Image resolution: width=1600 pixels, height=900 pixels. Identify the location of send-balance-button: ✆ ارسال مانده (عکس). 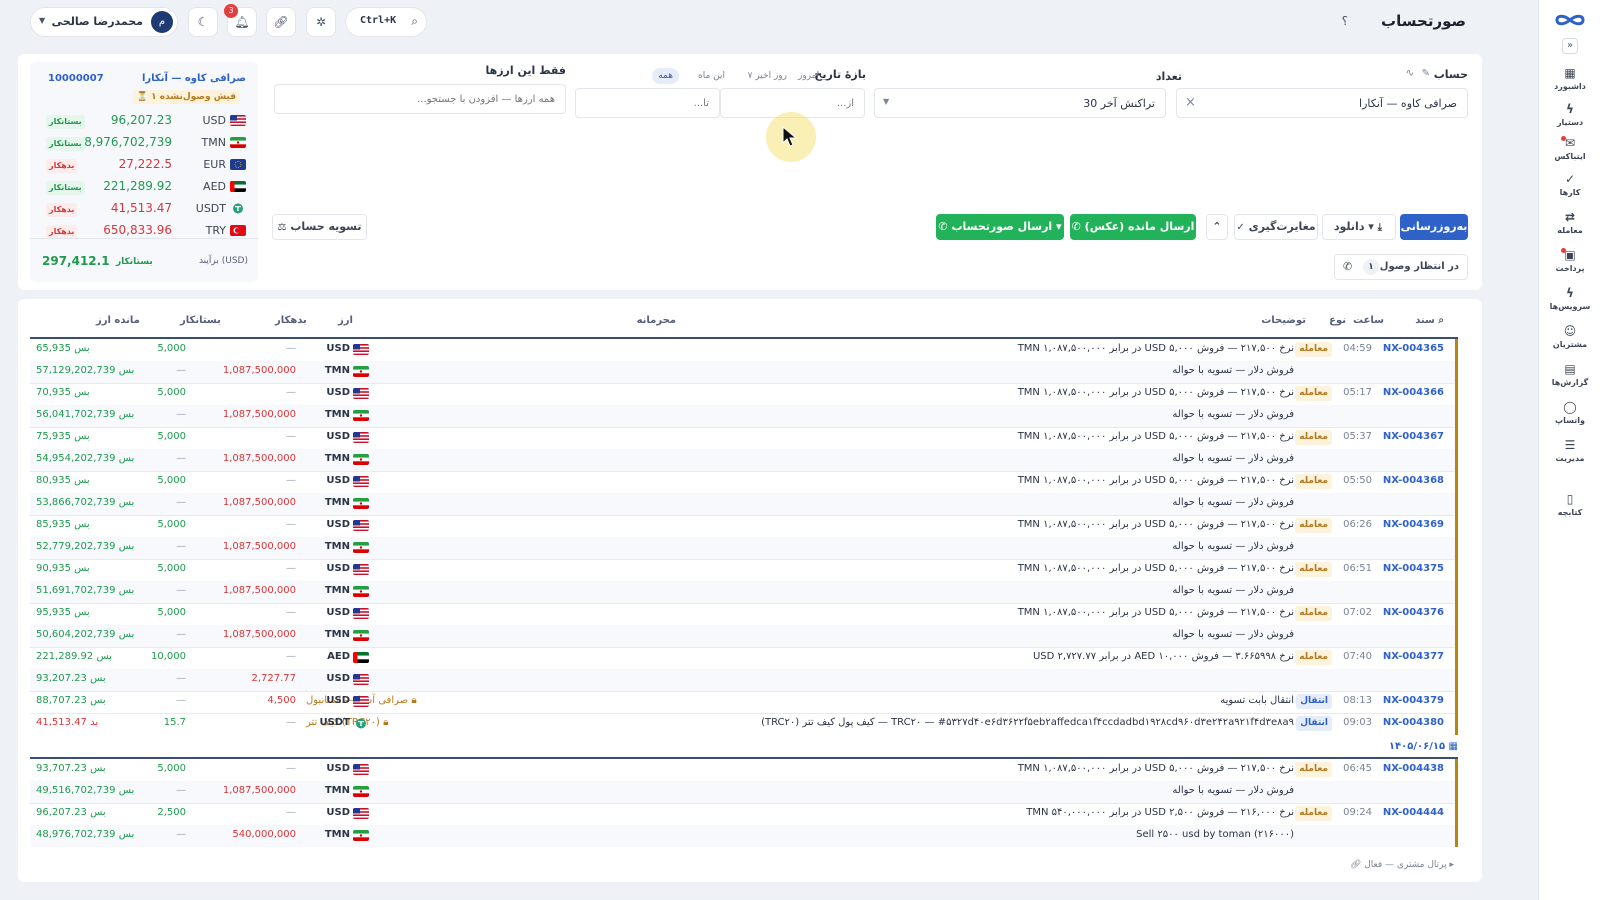
(1133, 227).